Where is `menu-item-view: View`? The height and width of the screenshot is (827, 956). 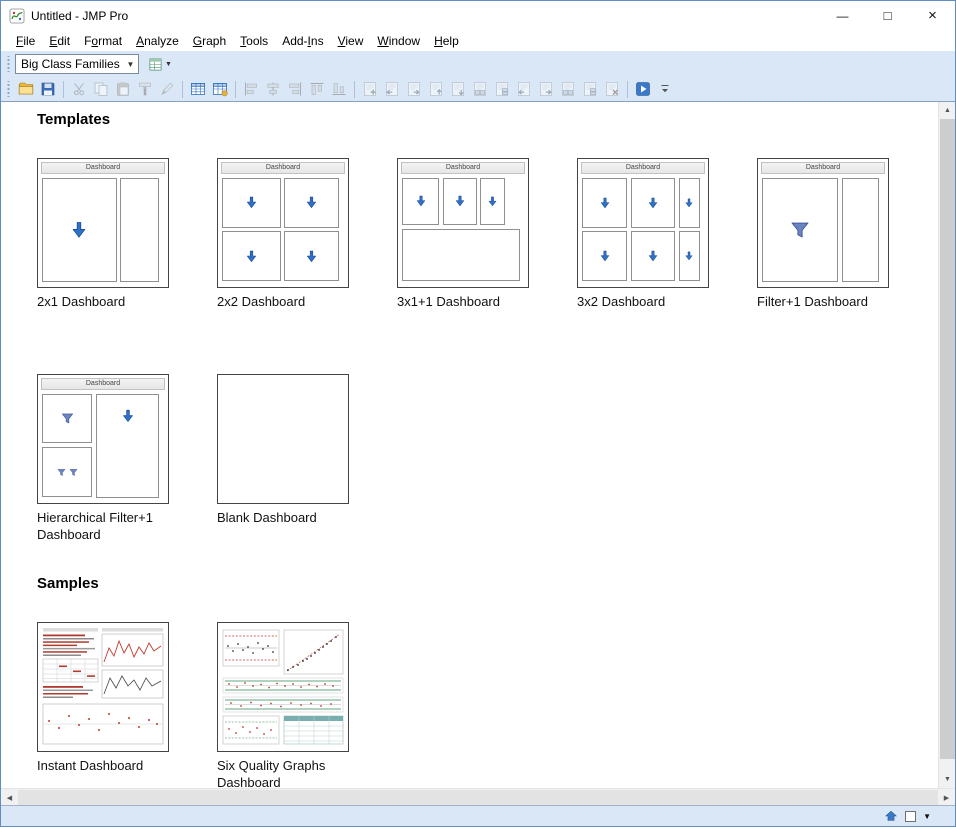 menu-item-view: View is located at coordinates (351, 41).